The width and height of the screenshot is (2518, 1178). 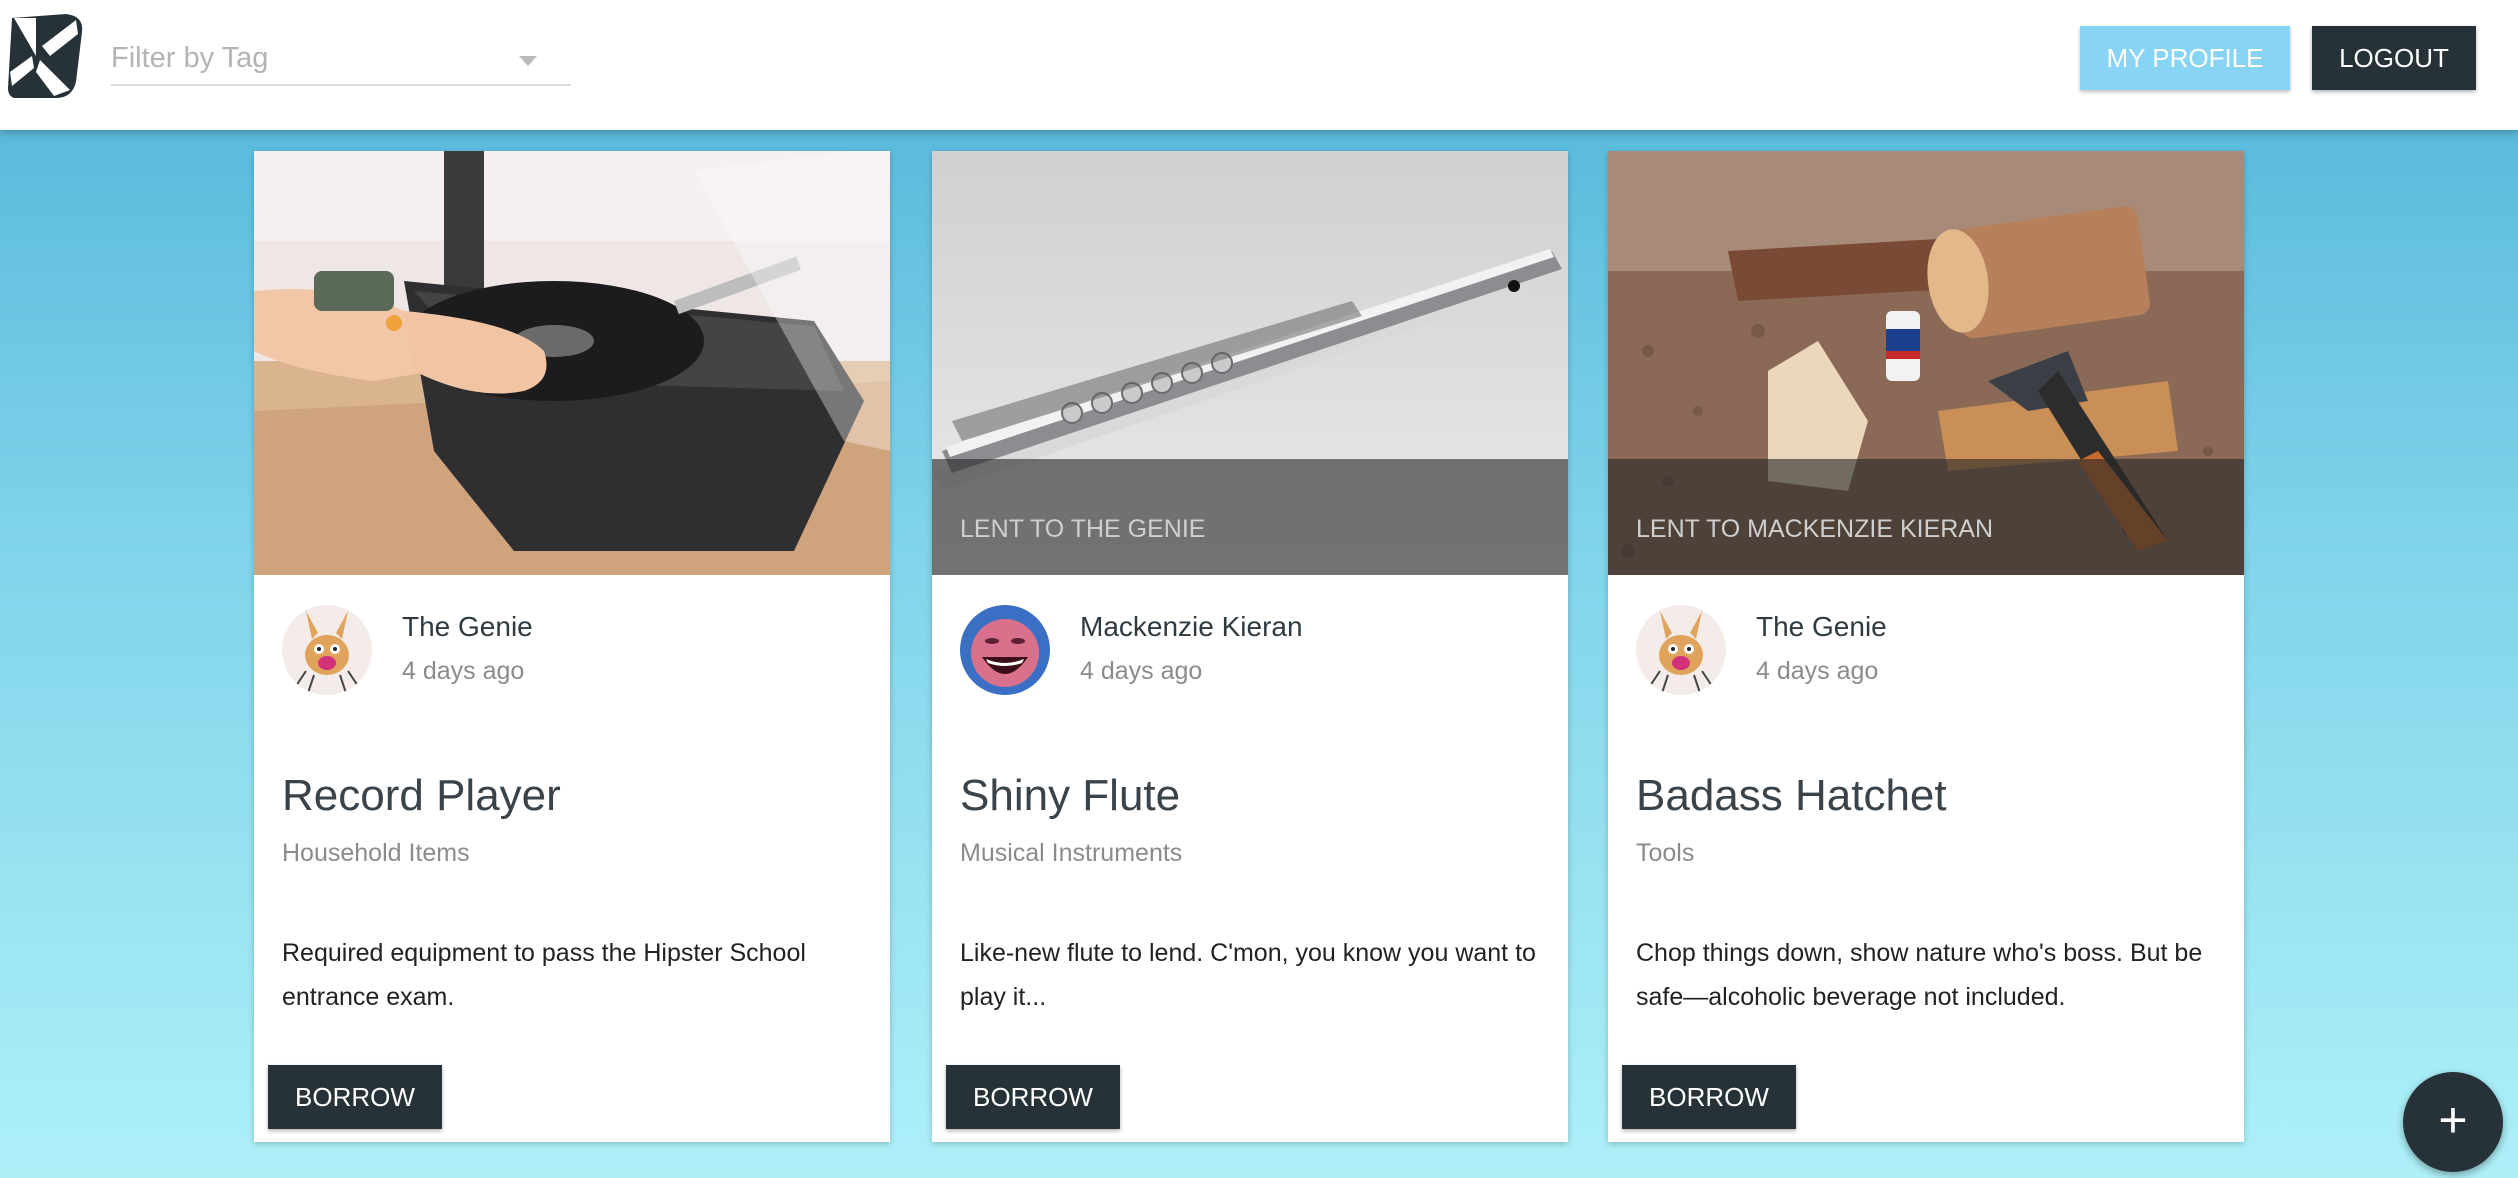 I want to click on add-item-button: +, so click(x=2453, y=1122).